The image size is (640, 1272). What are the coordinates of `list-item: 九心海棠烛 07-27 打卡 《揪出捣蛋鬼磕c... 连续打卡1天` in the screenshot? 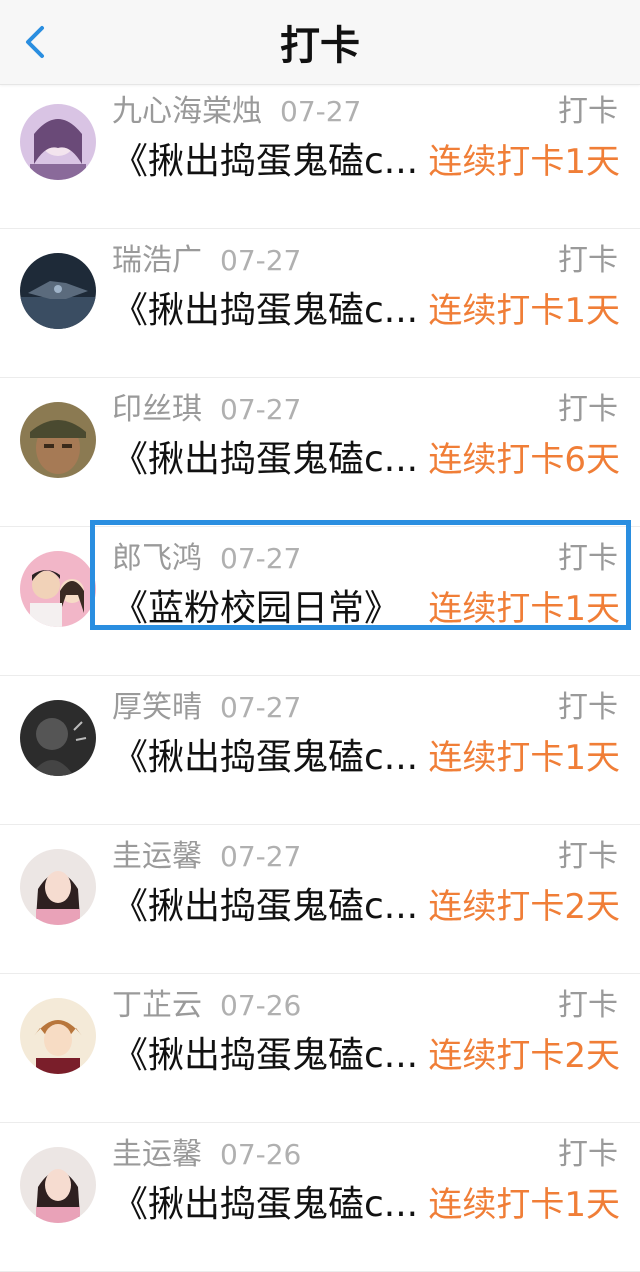 It's located at (320, 154).